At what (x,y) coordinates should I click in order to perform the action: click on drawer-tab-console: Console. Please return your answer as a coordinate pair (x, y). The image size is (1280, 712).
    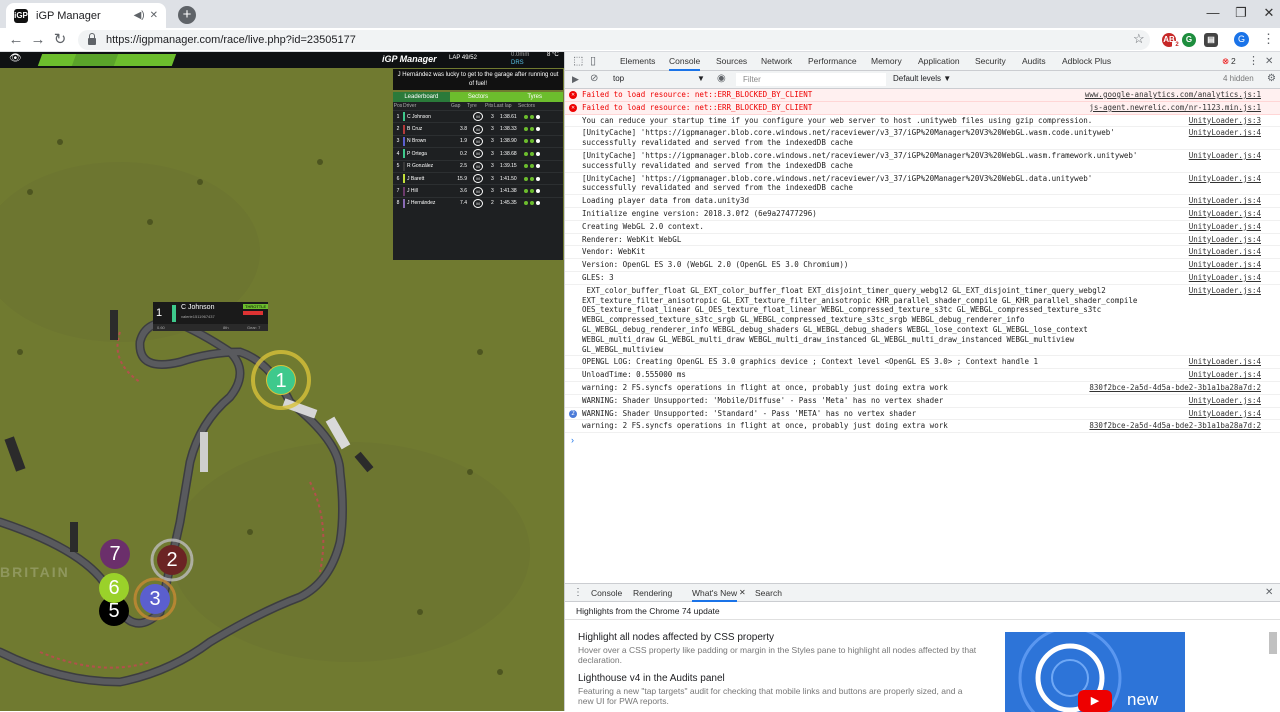
    Looking at the image, I should click on (606, 593).